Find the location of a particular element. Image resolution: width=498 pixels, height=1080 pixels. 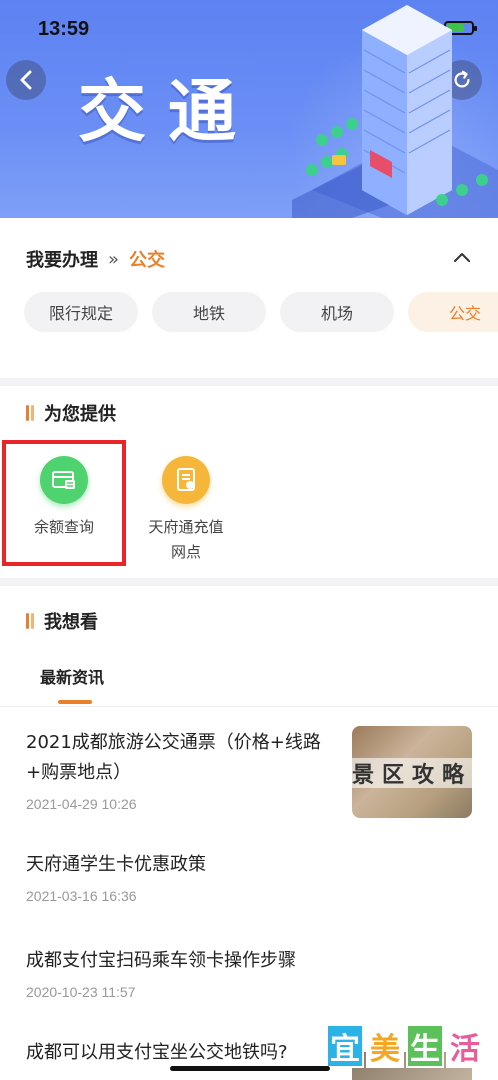

chip-traffic-rules: 限行规定 is located at coordinates (81, 312).